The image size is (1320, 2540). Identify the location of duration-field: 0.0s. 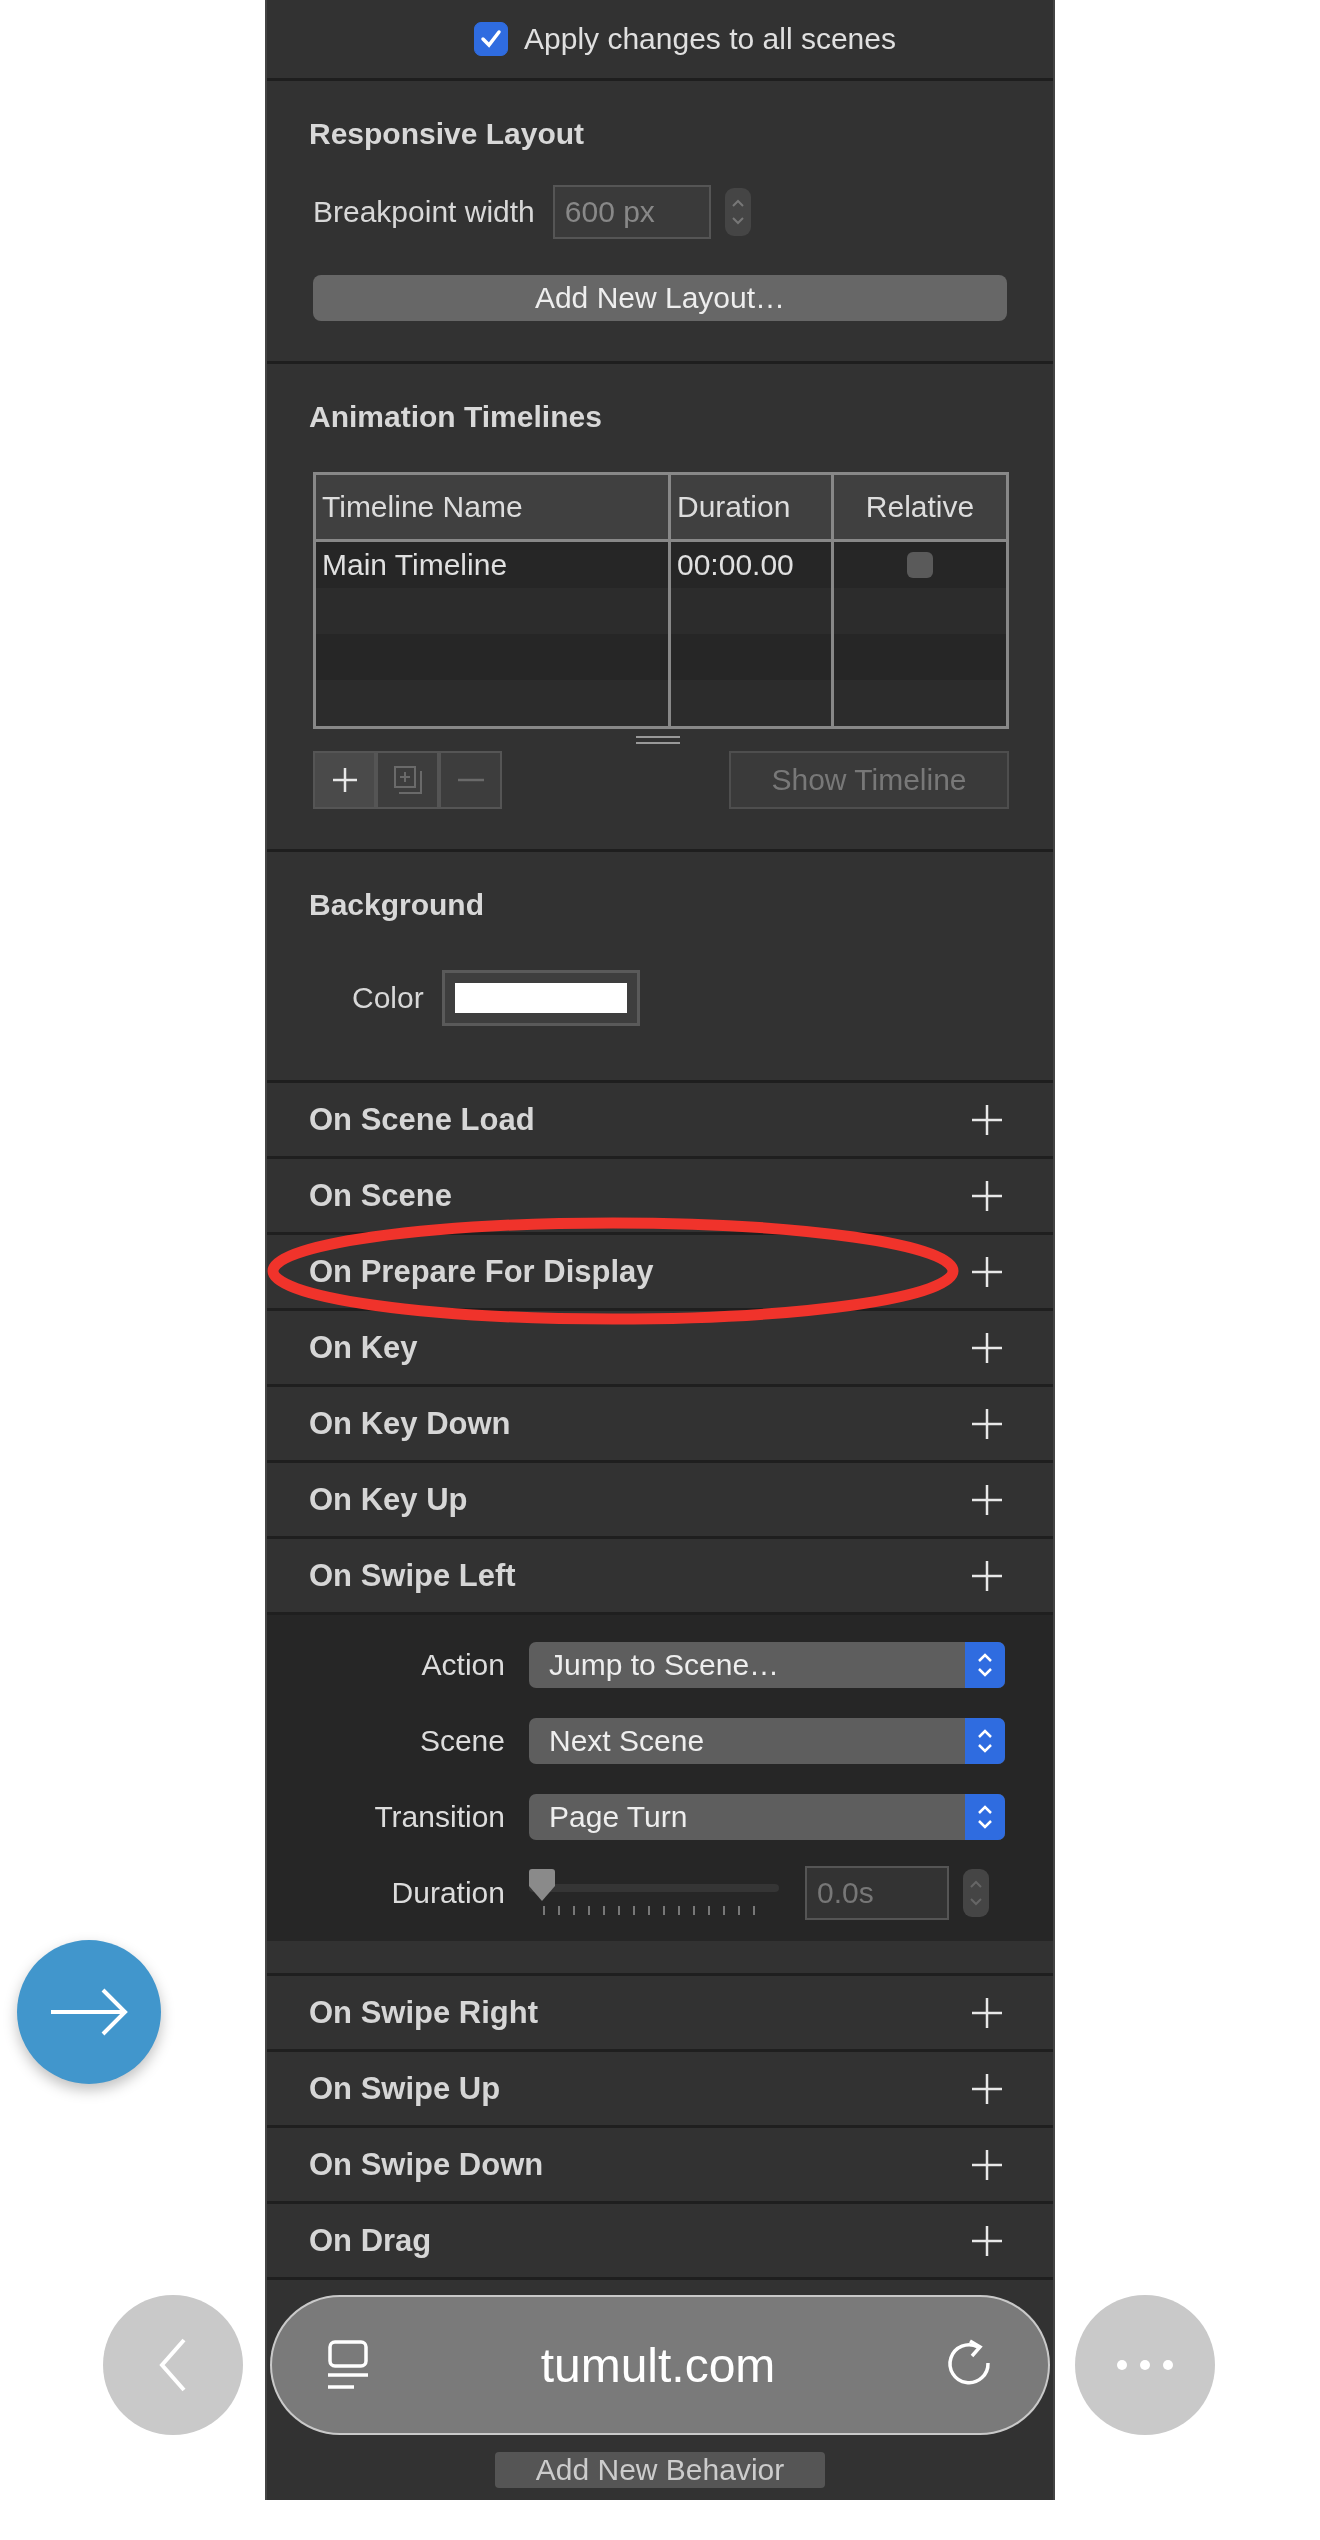
(877, 1893).